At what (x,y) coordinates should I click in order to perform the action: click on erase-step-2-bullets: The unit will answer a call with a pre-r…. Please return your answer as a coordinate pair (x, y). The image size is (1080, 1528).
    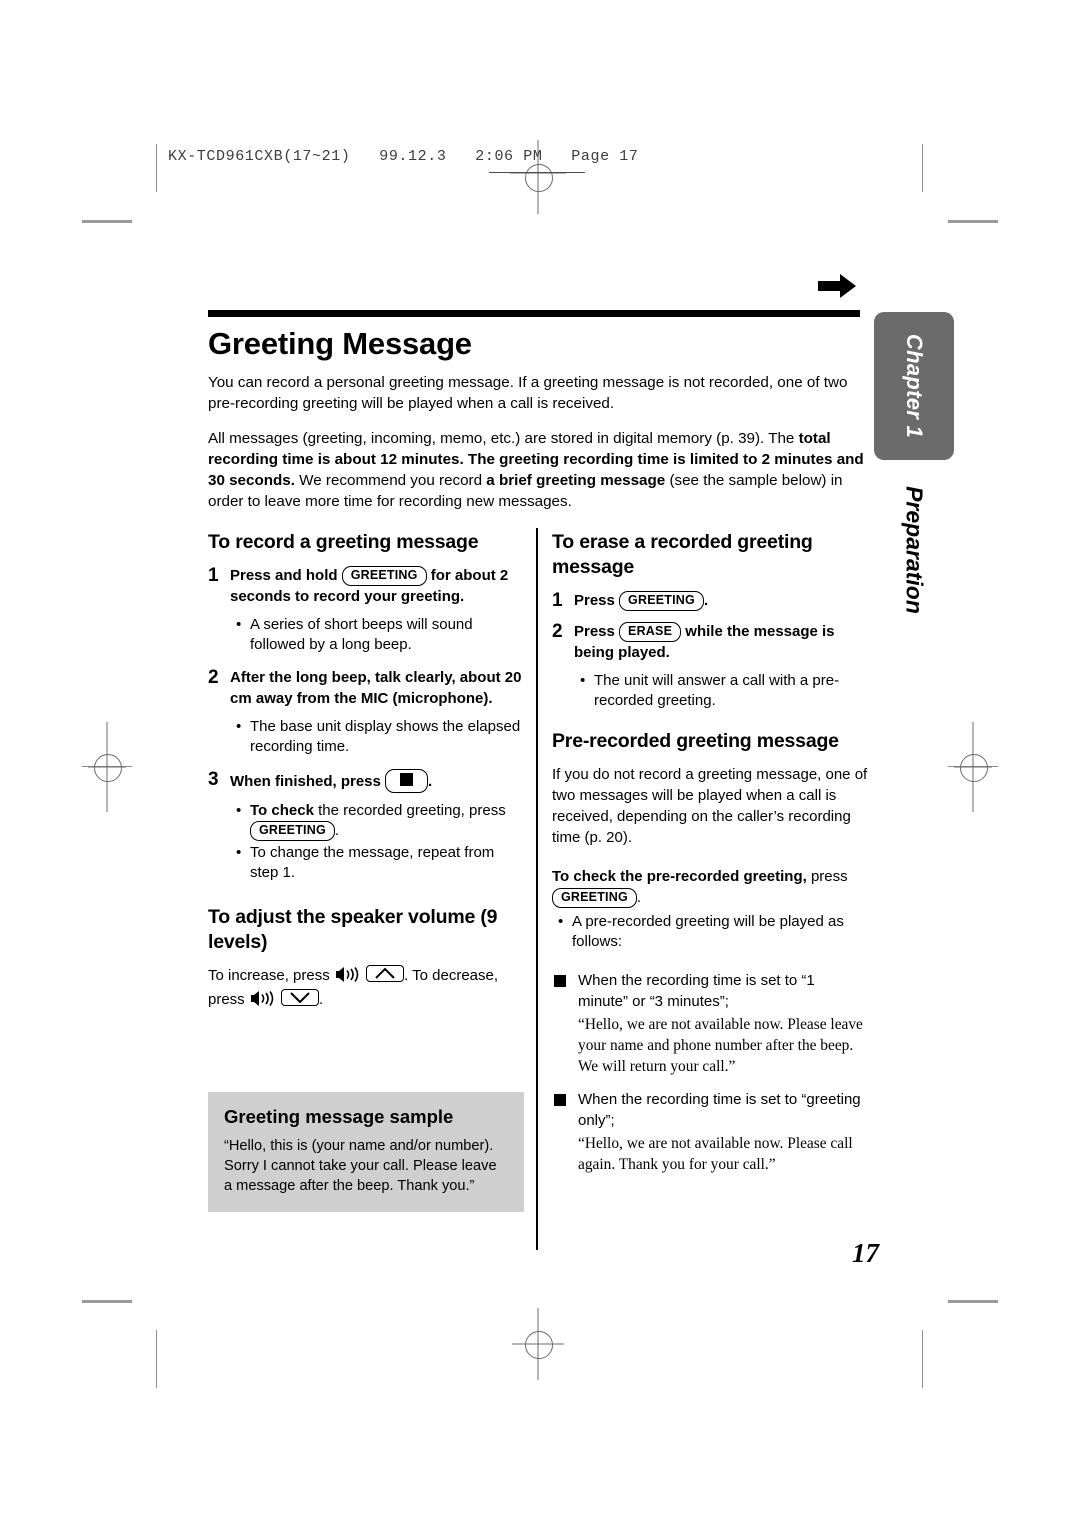
    Looking at the image, I should click on (721, 691).